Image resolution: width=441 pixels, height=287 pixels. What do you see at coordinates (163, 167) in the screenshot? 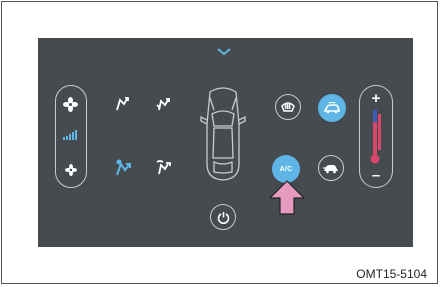
I see `airflow-feet-defrost-icon` at bounding box center [163, 167].